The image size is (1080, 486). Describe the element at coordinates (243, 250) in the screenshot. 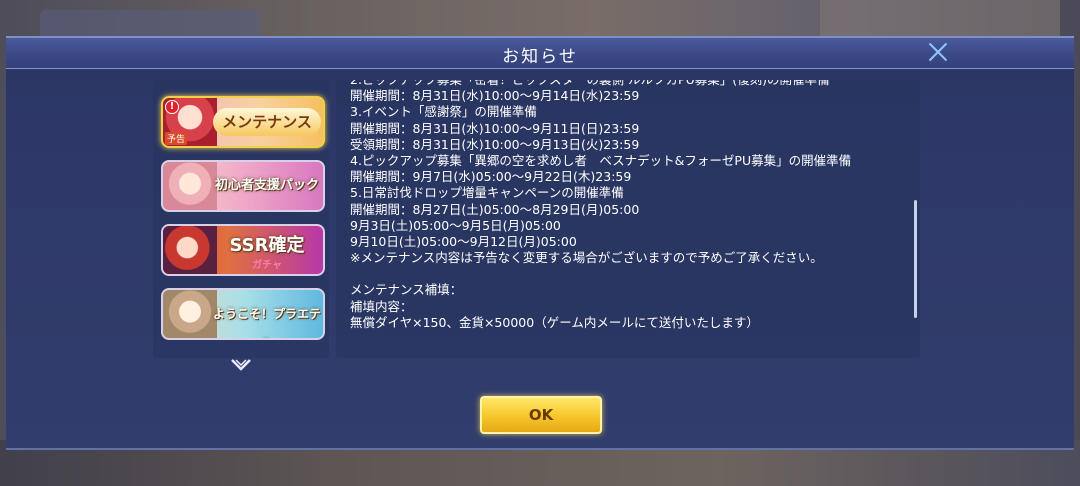

I see `banner-ssr-gacha: SSR確定 ガチャ` at that location.